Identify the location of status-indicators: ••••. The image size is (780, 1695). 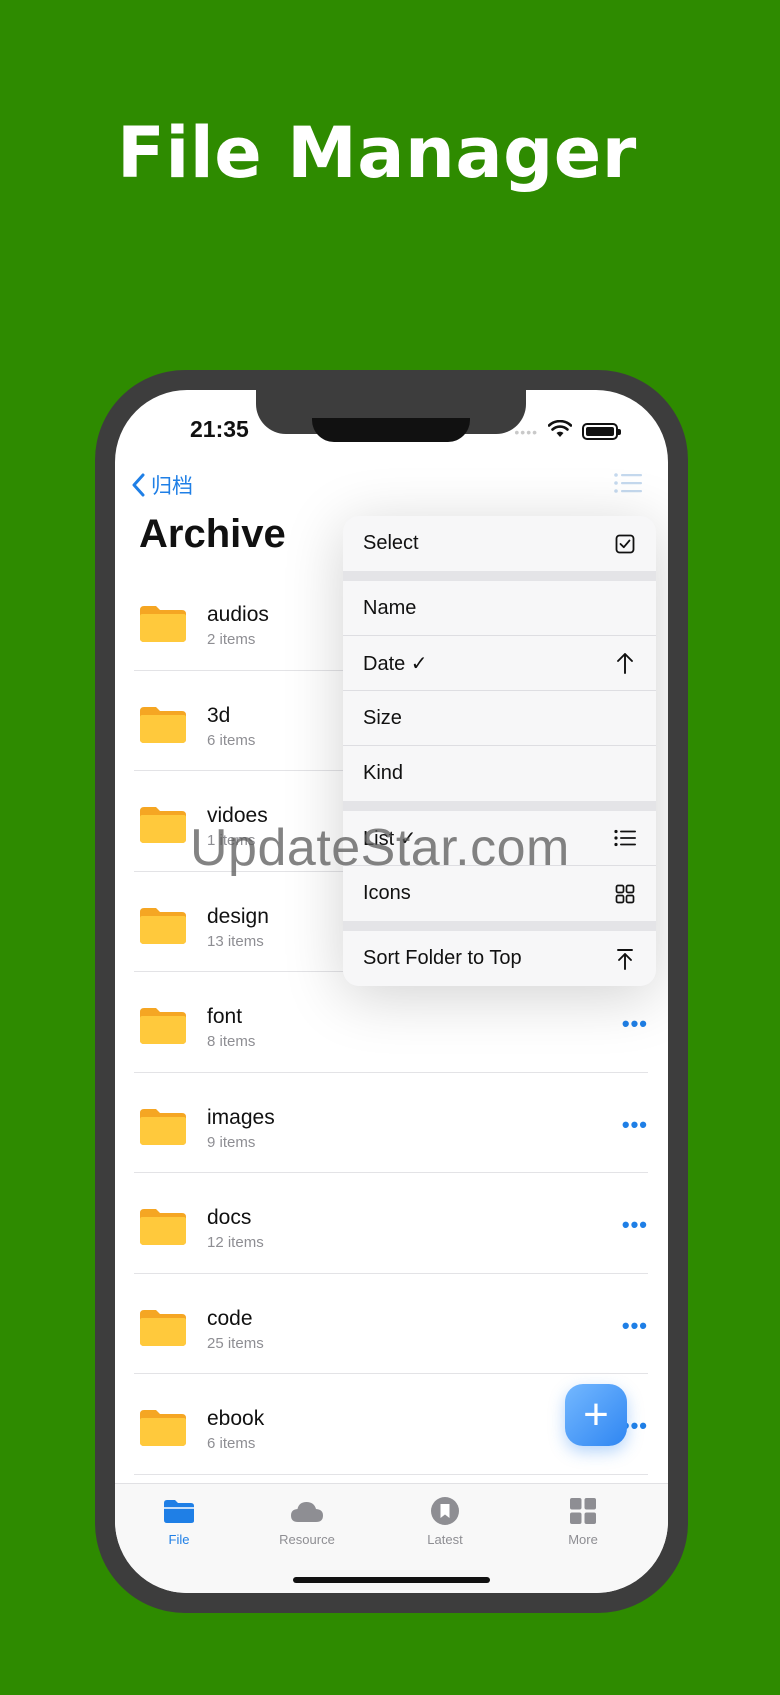
(567, 431).